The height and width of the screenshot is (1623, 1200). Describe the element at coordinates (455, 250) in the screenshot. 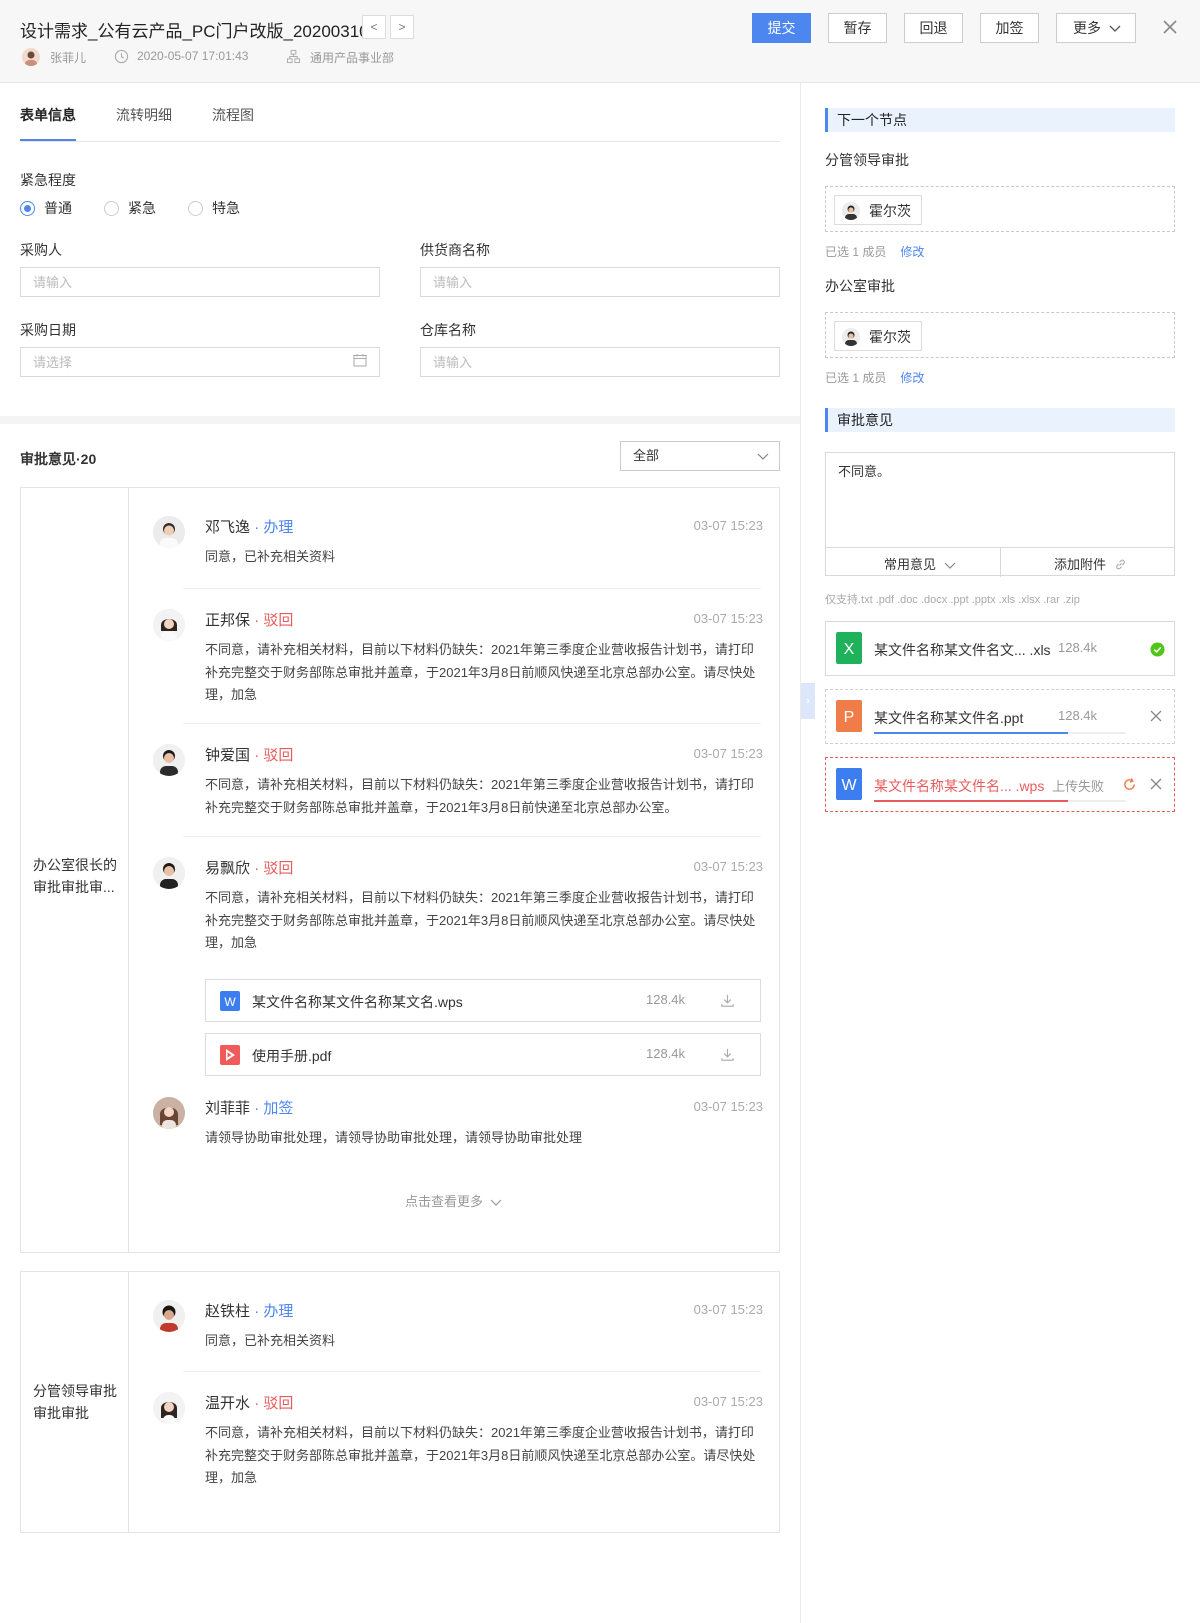

I see `supplier-label: 供货商名称` at that location.